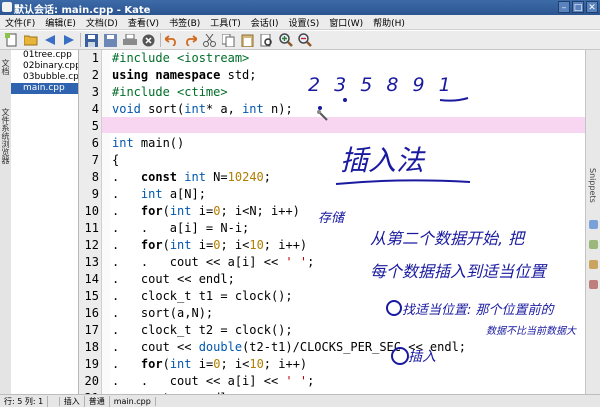 Image resolution: width=600 pixels, height=407 pixels. Describe the element at coordinates (181, 58) in the screenshot. I see `code-line: #include <iostream>` at that location.